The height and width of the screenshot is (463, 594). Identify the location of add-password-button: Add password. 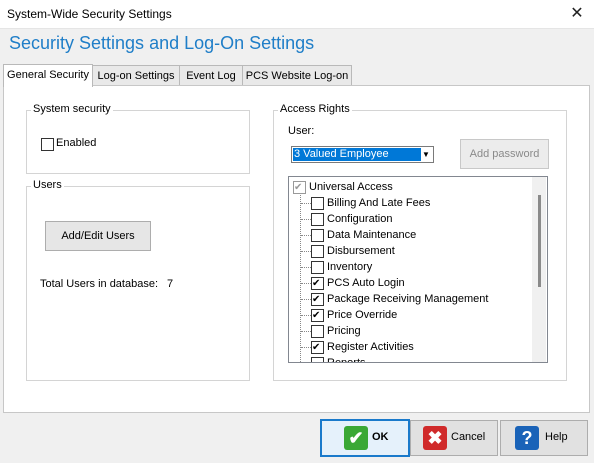
(504, 154).